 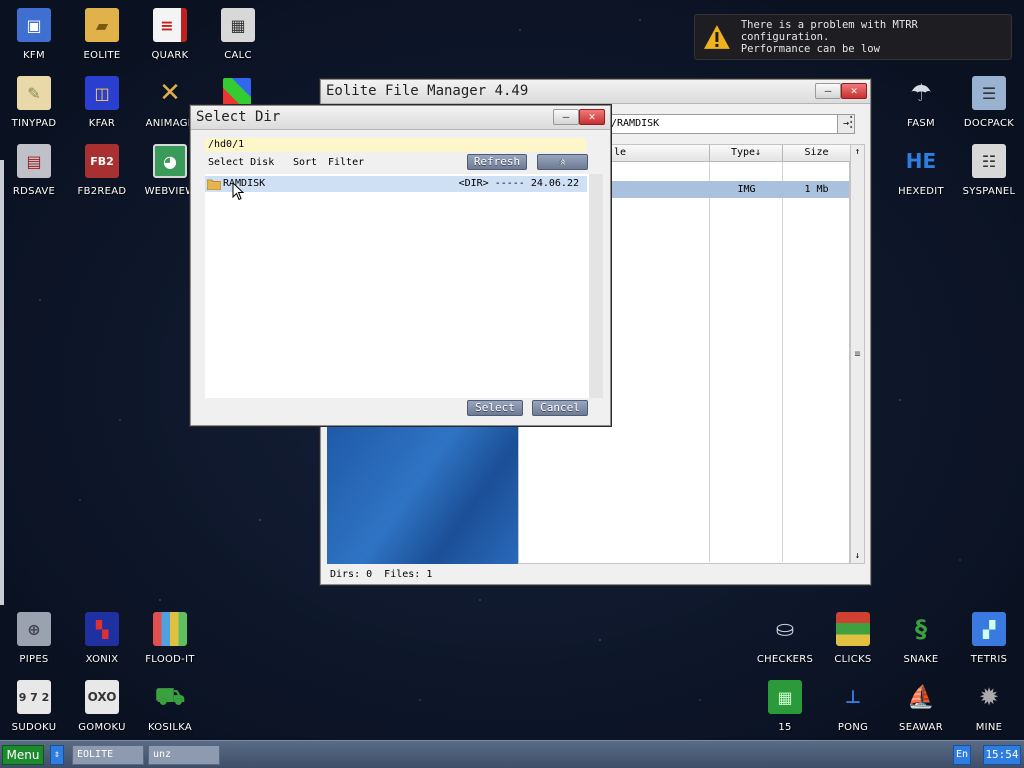 What do you see at coordinates (495, 408) in the screenshot?
I see `select-button: Select` at bounding box center [495, 408].